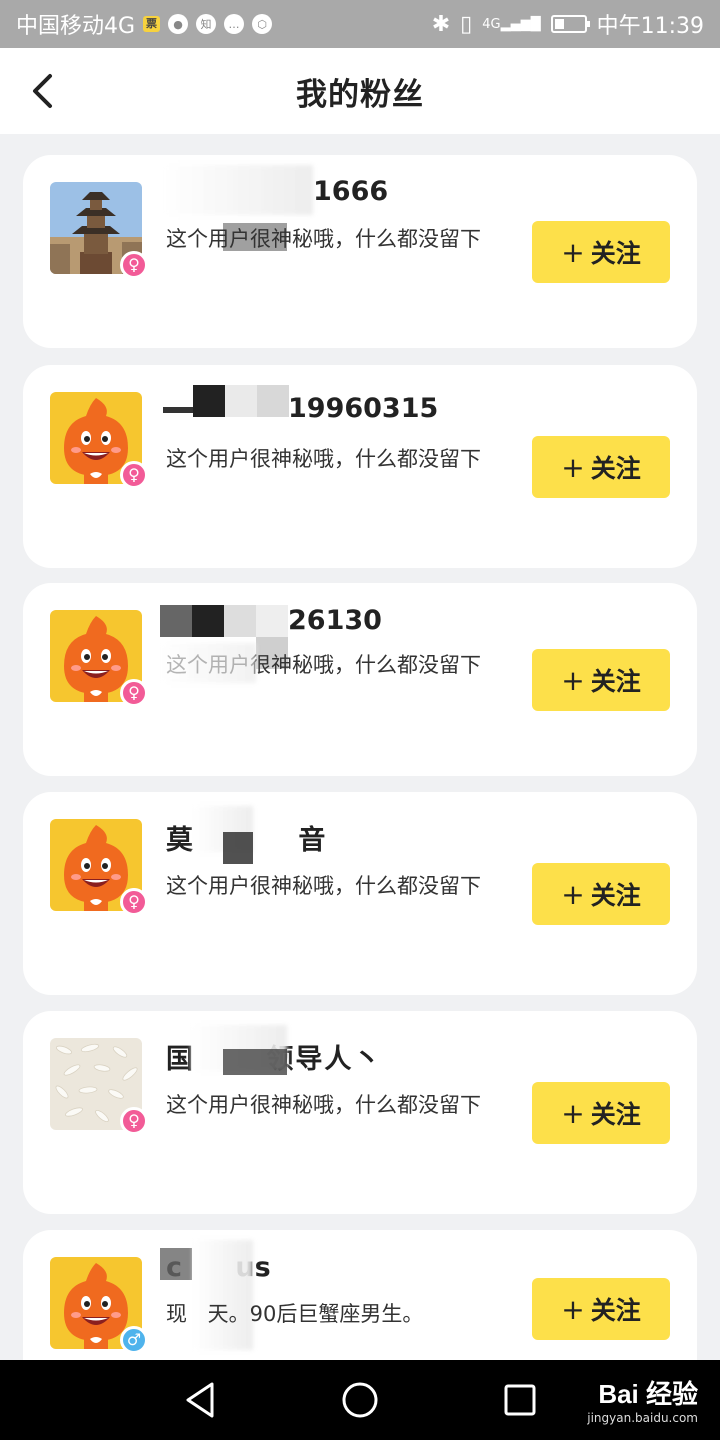  I want to click on triangle-back-icon, so click(200, 1400).